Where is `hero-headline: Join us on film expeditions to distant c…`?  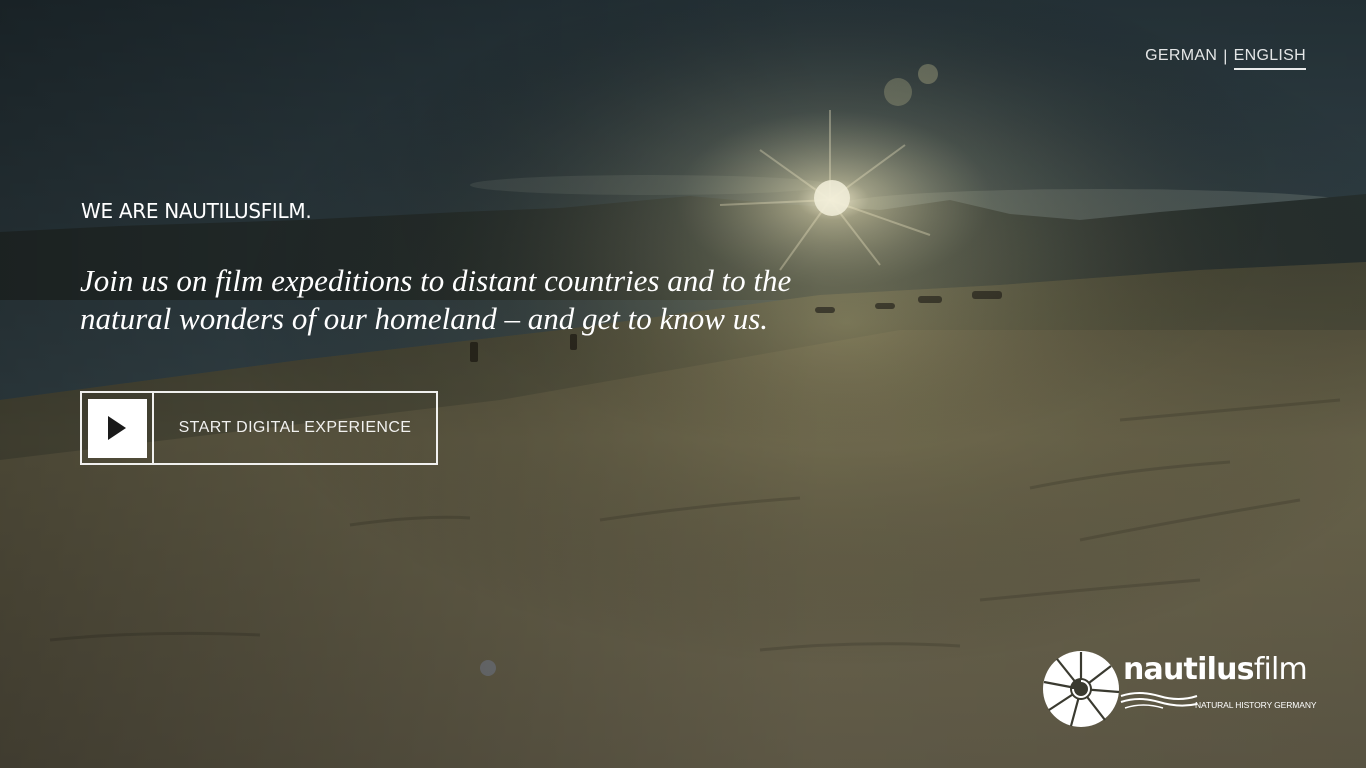 hero-headline: Join us on film expeditions to distant c… is located at coordinates (436, 299).